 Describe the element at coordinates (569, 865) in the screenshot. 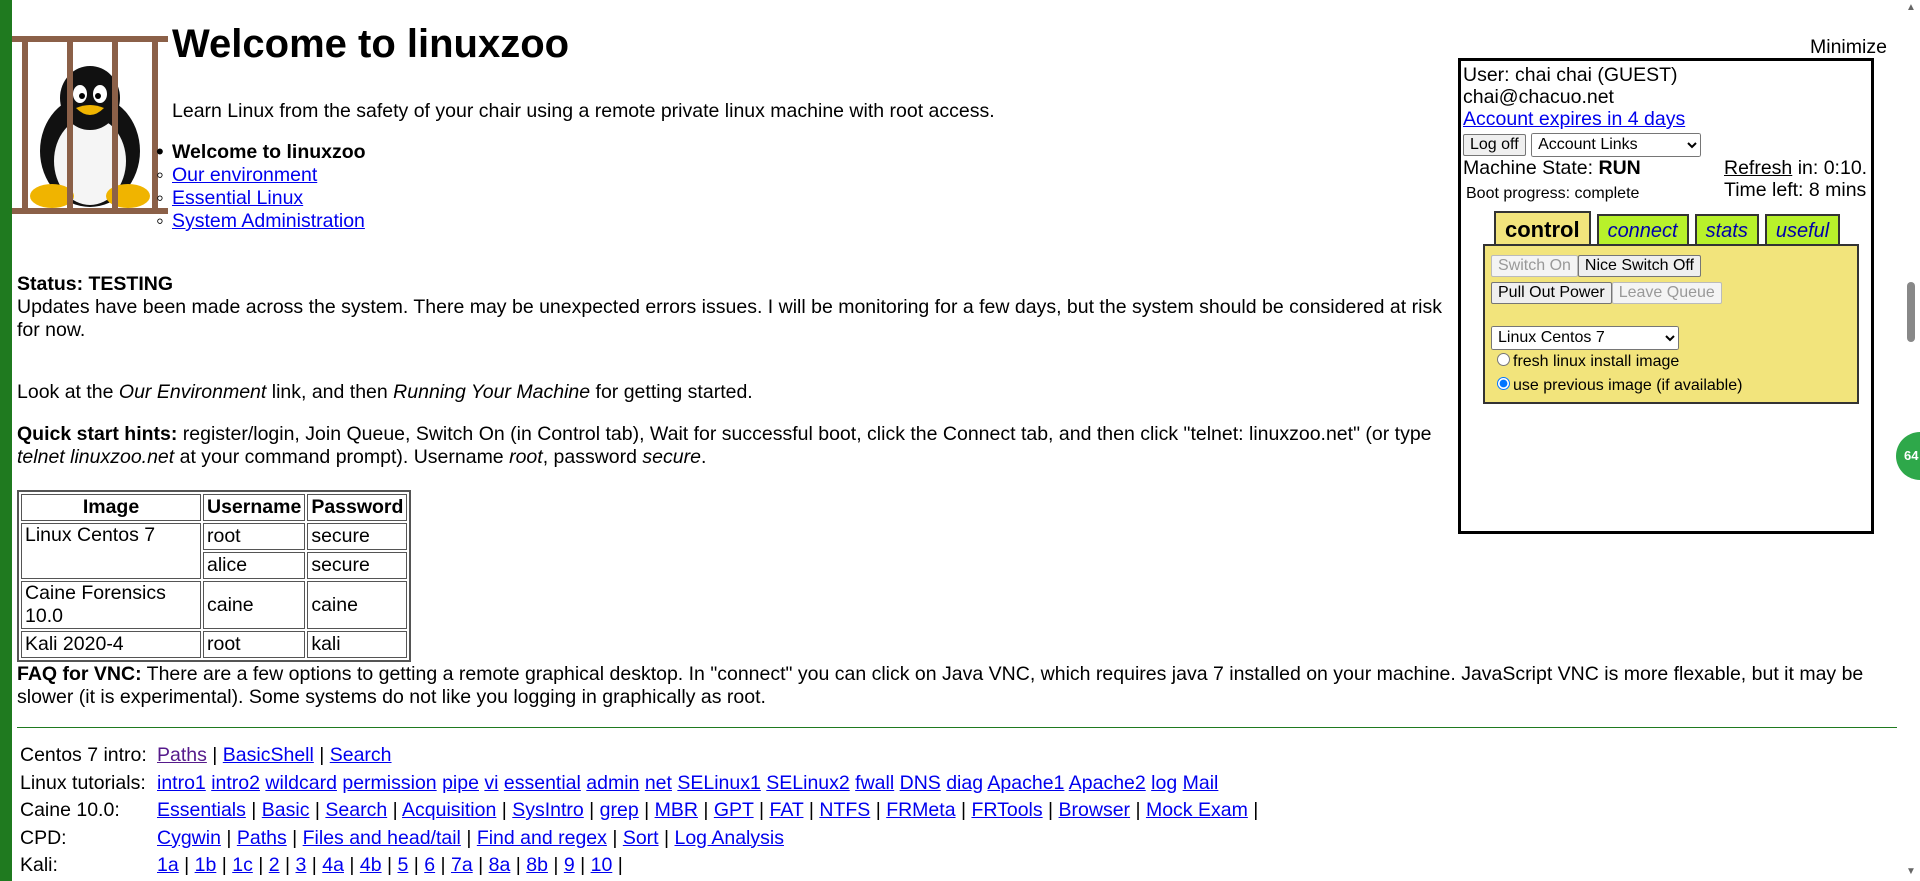

I see `tutorial-link: 9` at that location.